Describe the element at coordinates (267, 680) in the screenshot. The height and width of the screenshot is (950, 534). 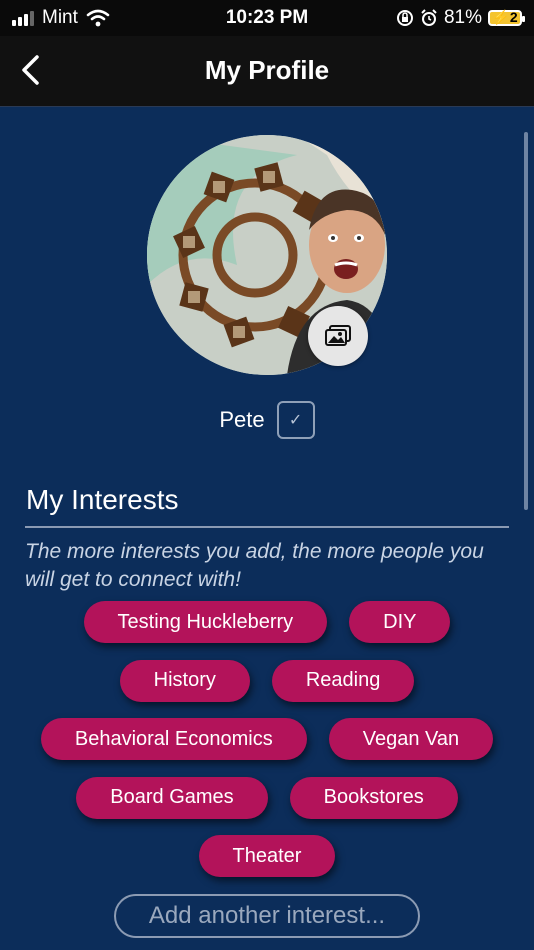
I see `chip-row: History Reading` at that location.